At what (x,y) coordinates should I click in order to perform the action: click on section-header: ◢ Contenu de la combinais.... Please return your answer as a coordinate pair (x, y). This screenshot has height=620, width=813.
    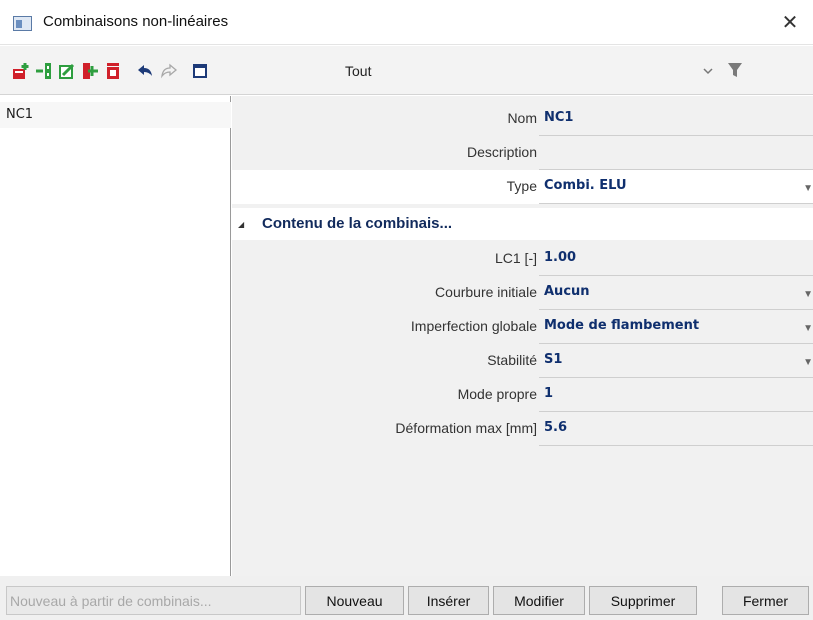
    Looking at the image, I should click on (522, 224).